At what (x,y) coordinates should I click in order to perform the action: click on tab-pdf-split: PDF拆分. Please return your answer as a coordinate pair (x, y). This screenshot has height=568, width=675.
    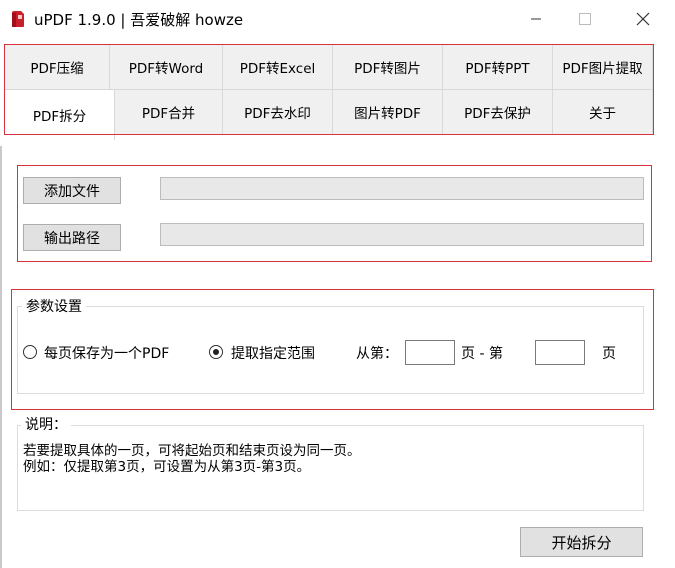
    Looking at the image, I should click on (60, 115).